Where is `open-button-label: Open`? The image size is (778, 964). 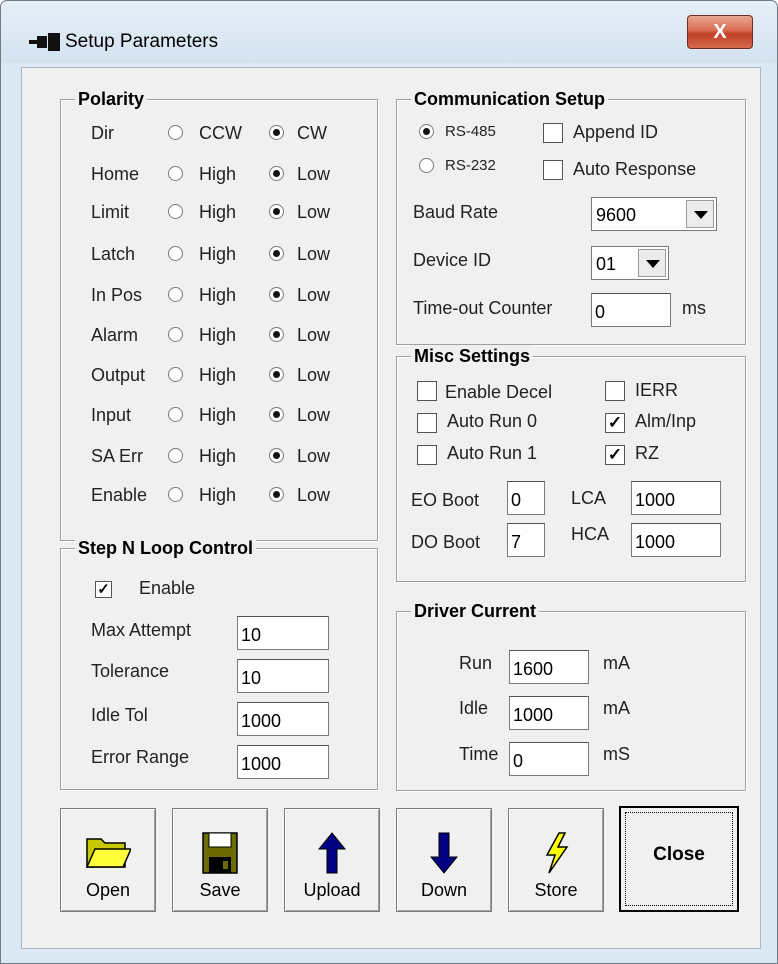
open-button-label: Open is located at coordinates (108, 890).